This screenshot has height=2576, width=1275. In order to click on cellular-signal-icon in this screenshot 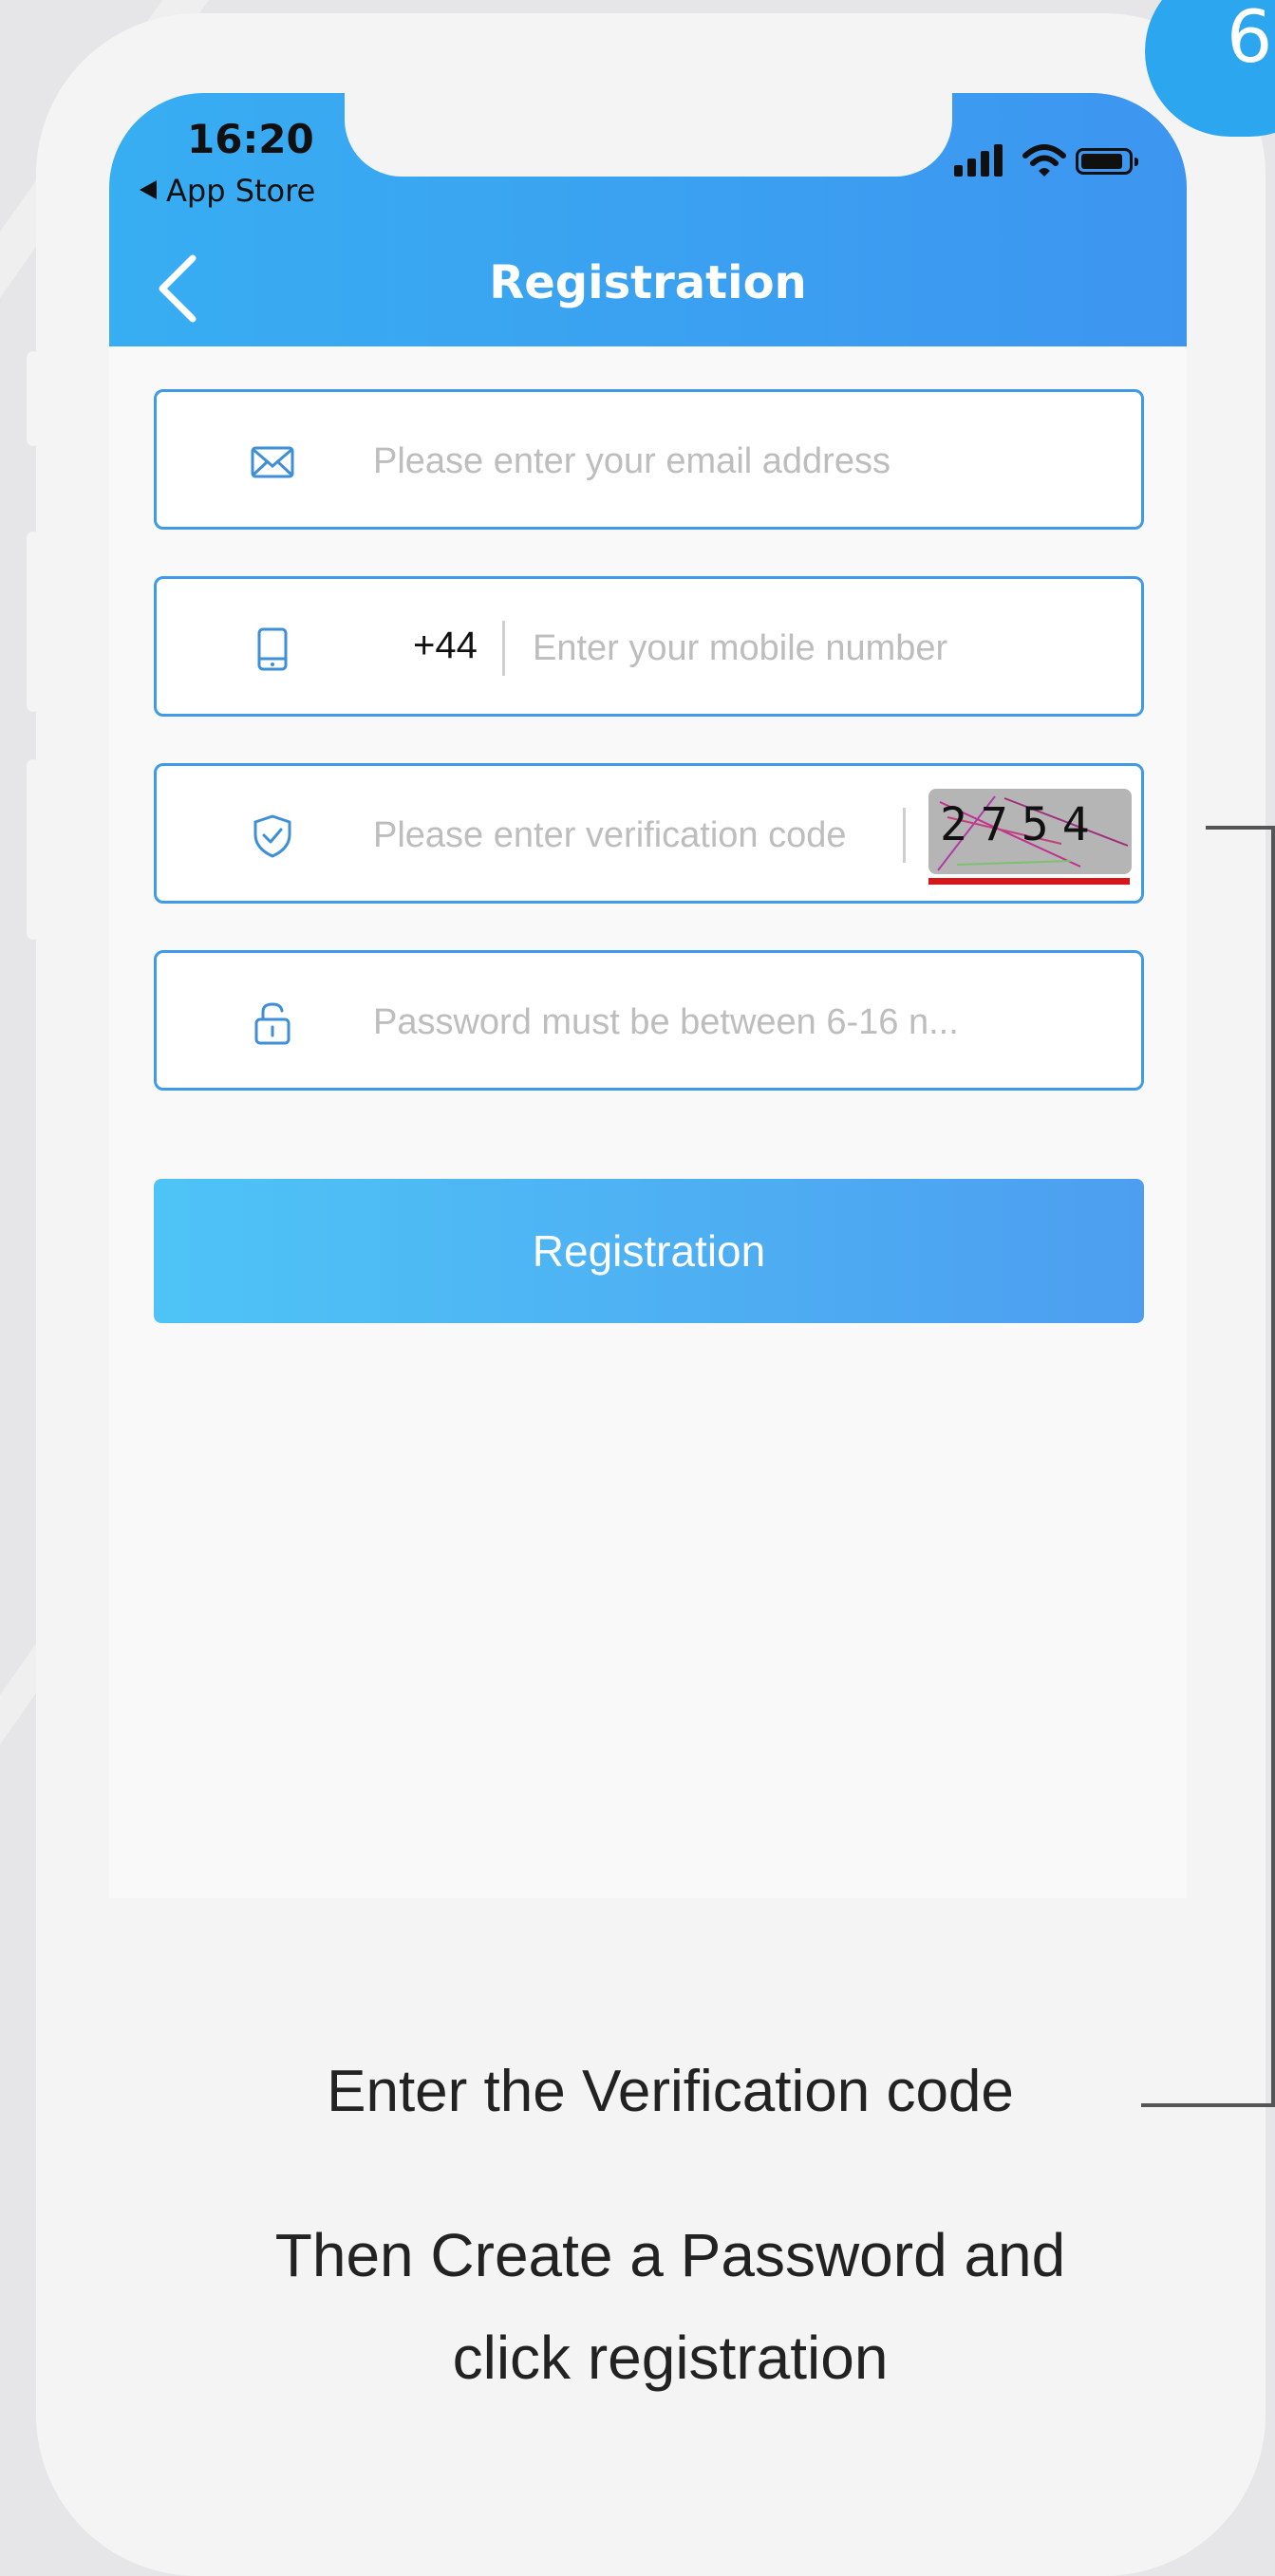, I will do `click(982, 159)`.